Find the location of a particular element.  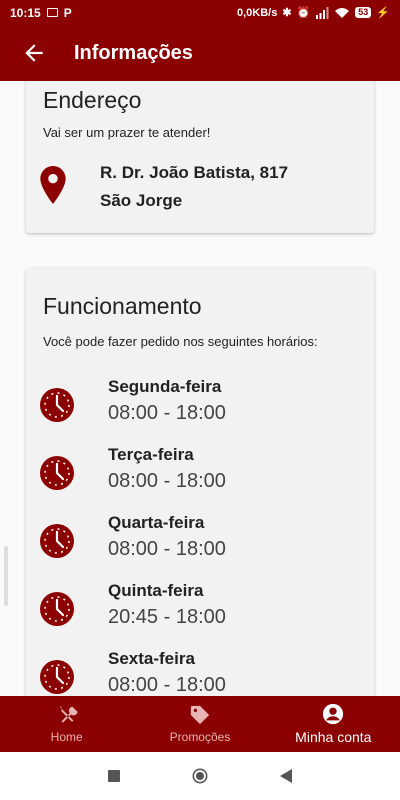

alarm-icon: ⏰ is located at coordinates (303, 13).